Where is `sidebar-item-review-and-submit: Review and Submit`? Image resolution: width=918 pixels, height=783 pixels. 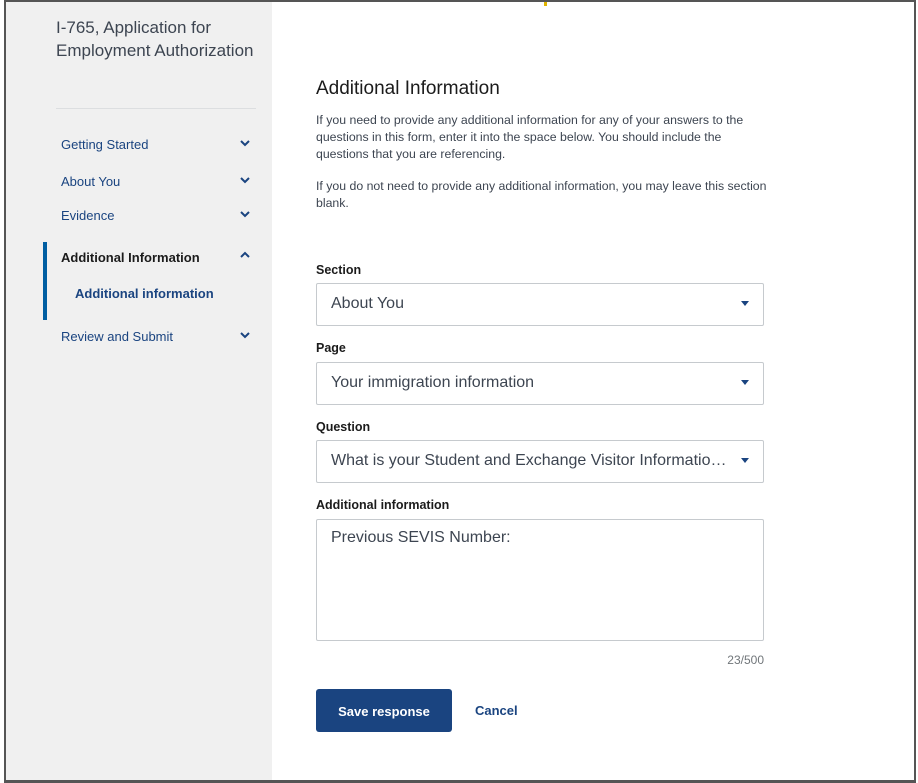
sidebar-item-review-and-submit: Review and Submit is located at coordinates (139, 337).